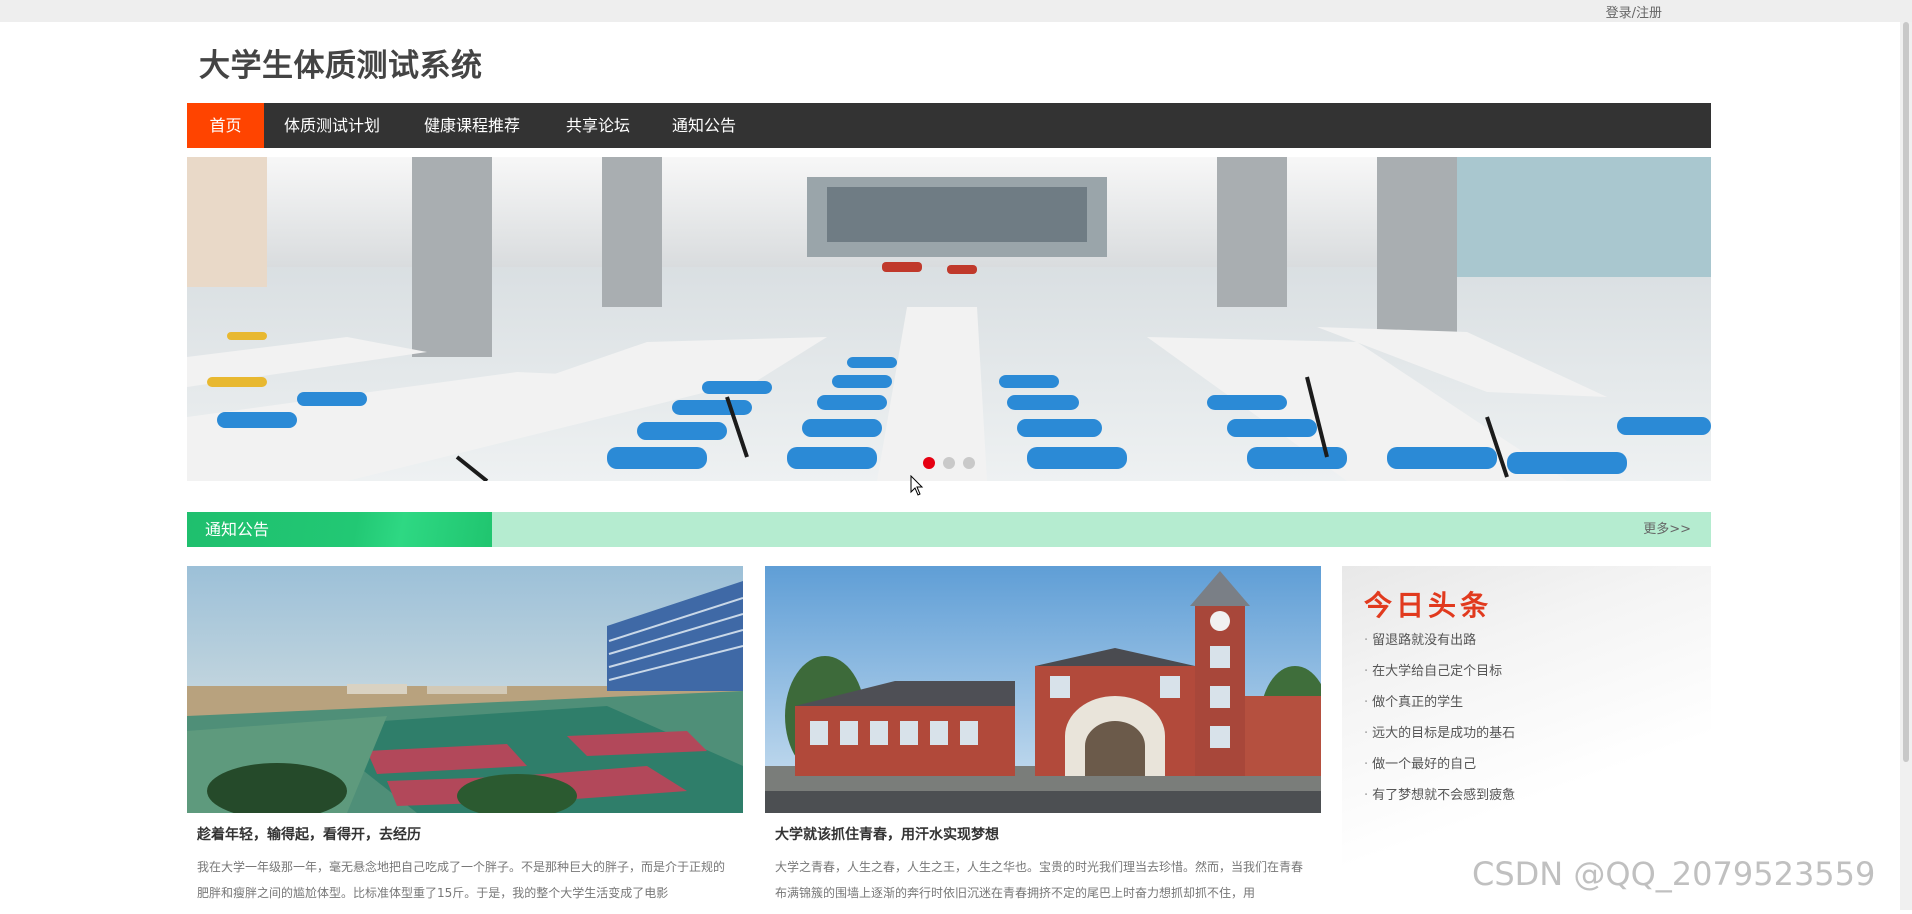 The height and width of the screenshot is (914, 1912). I want to click on carousel-dots, so click(949, 463).